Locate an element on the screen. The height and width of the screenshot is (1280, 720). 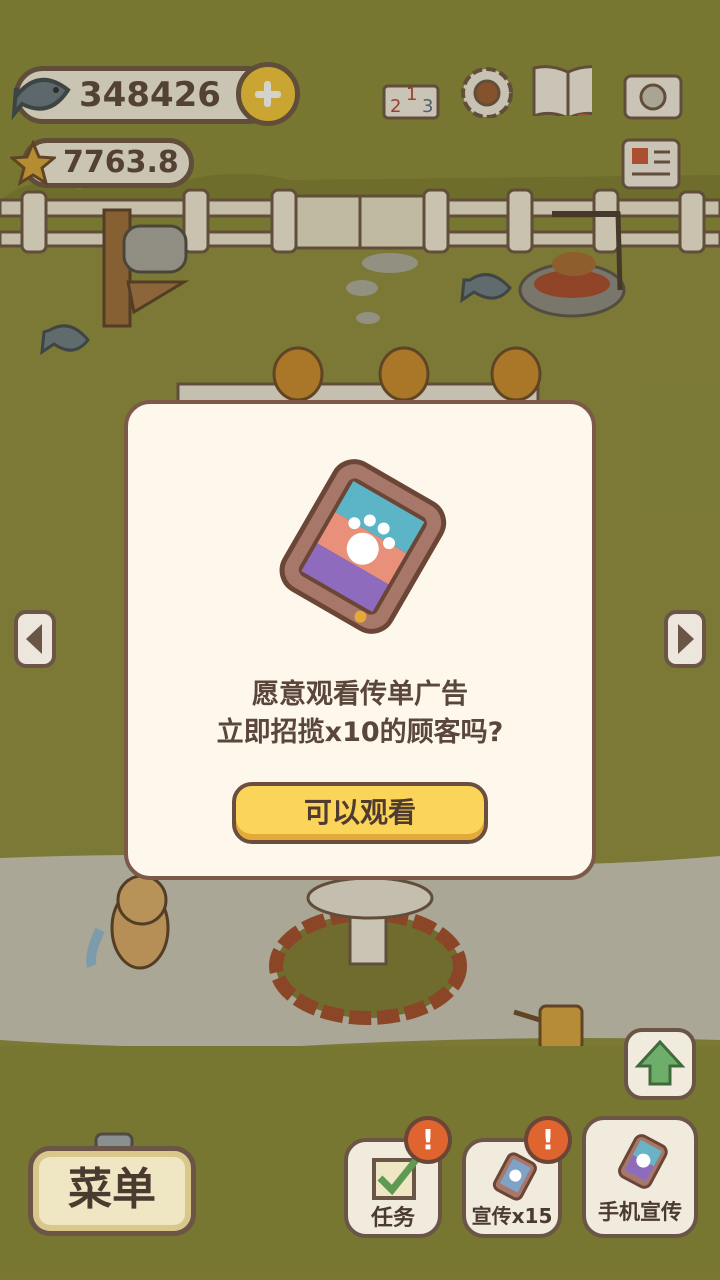
left-arrow-button is located at coordinates (35, 639).